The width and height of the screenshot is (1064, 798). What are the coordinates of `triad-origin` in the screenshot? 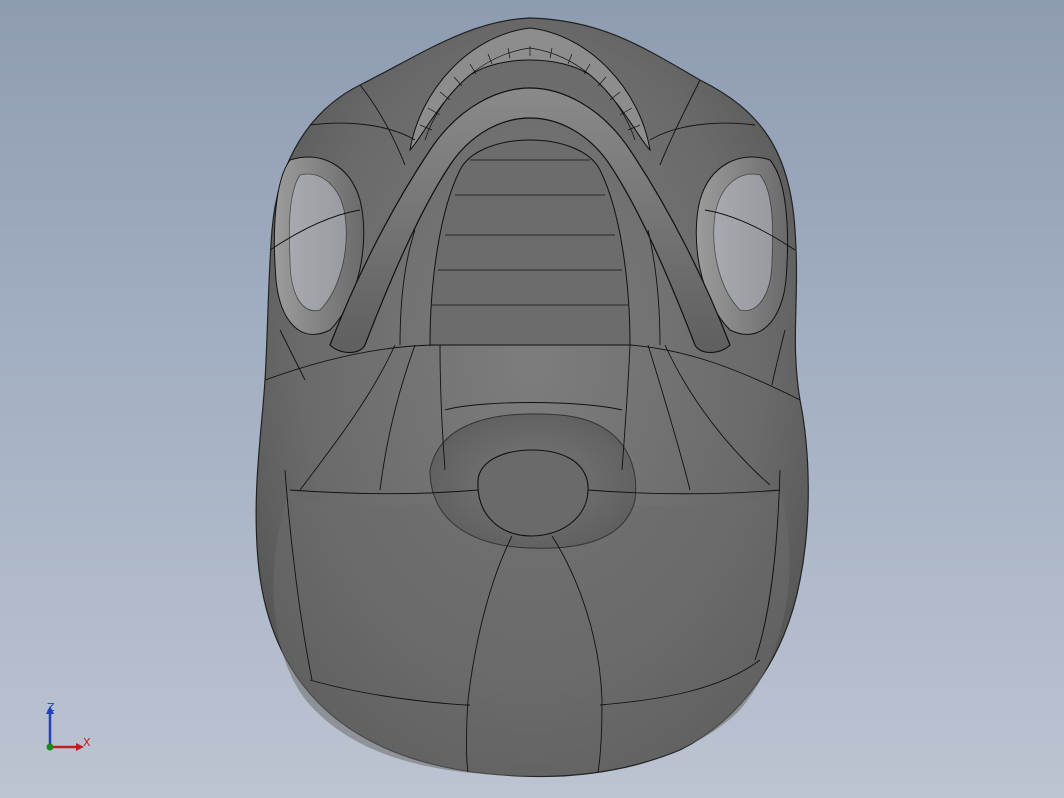 It's located at (50, 747).